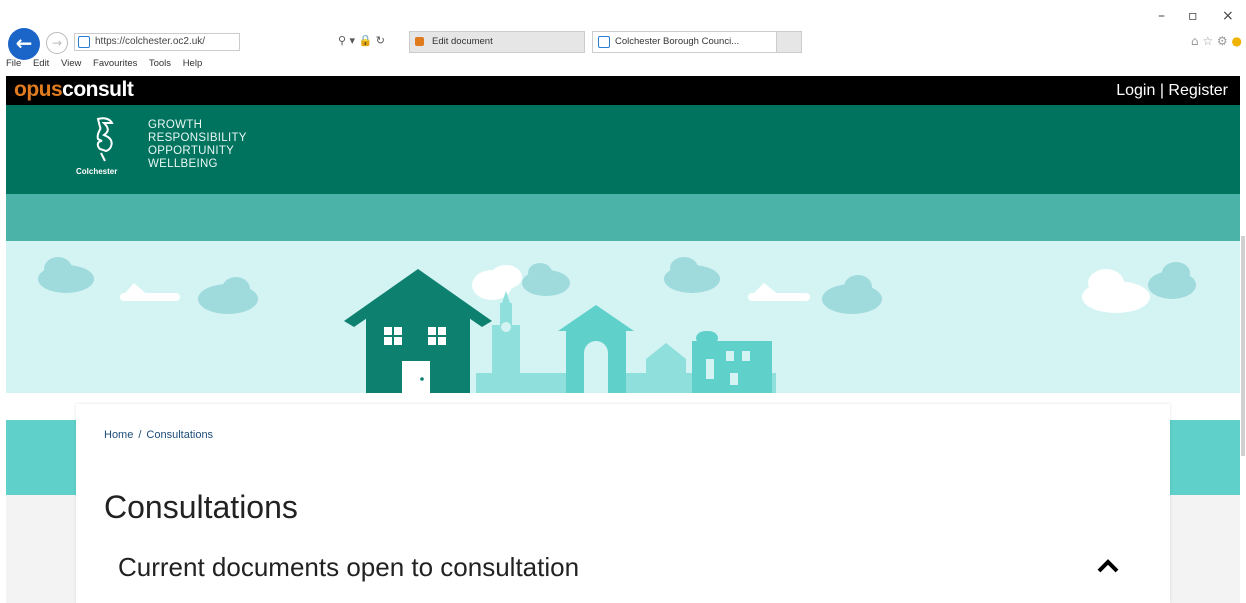 The height and width of the screenshot is (603, 1246). Describe the element at coordinates (97, 171) in the screenshot. I see `council-name: Colchester` at that location.